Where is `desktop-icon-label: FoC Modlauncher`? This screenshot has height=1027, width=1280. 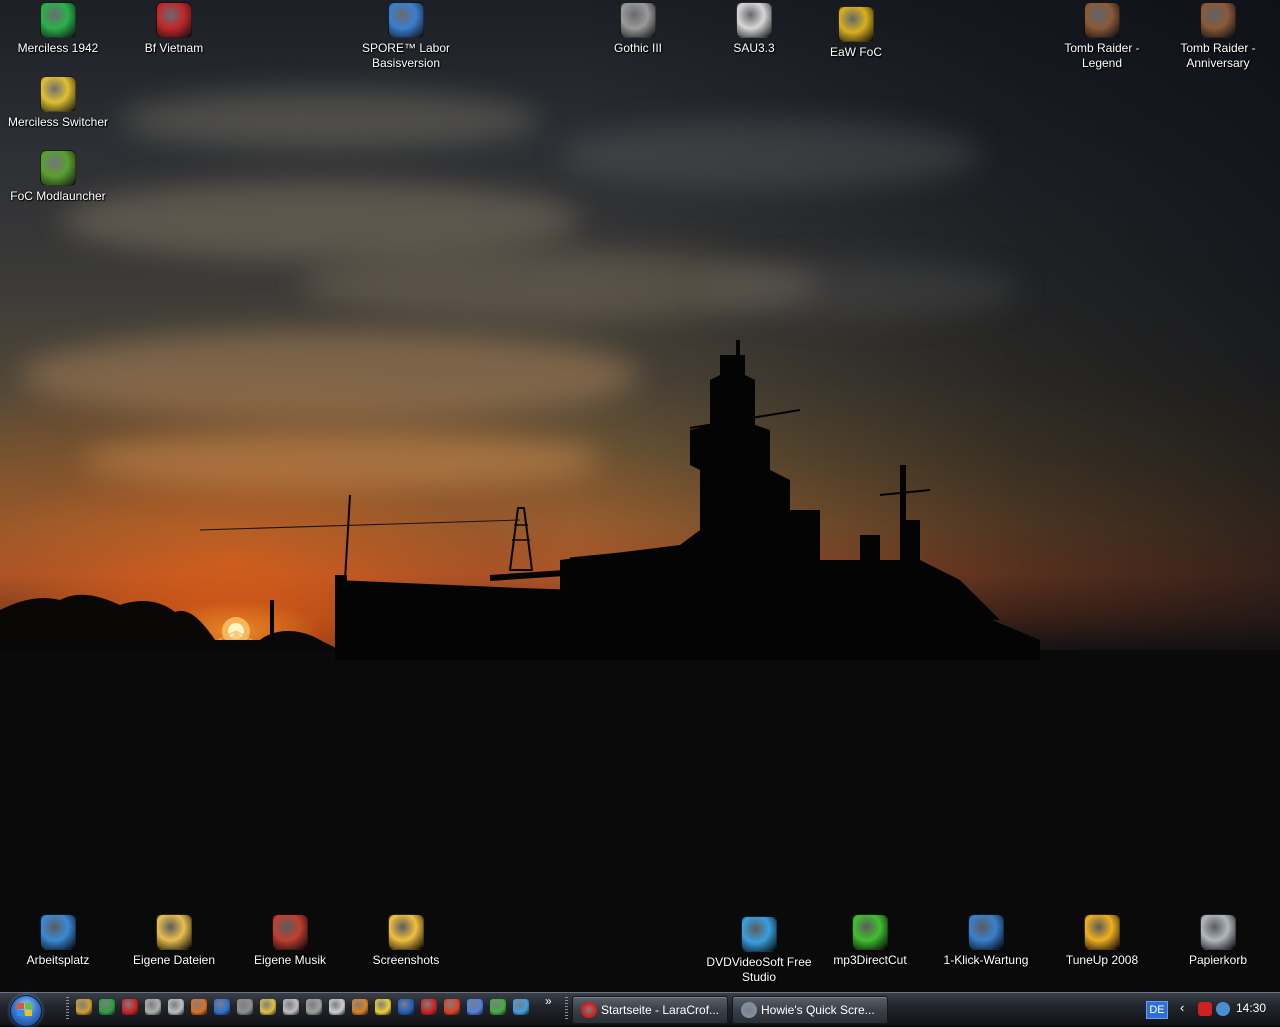
desktop-icon-label: FoC Modlauncher is located at coordinates (58, 196).